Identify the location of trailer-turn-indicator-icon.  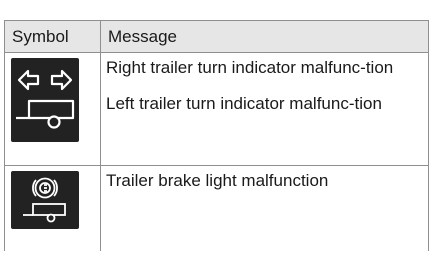
(45, 100).